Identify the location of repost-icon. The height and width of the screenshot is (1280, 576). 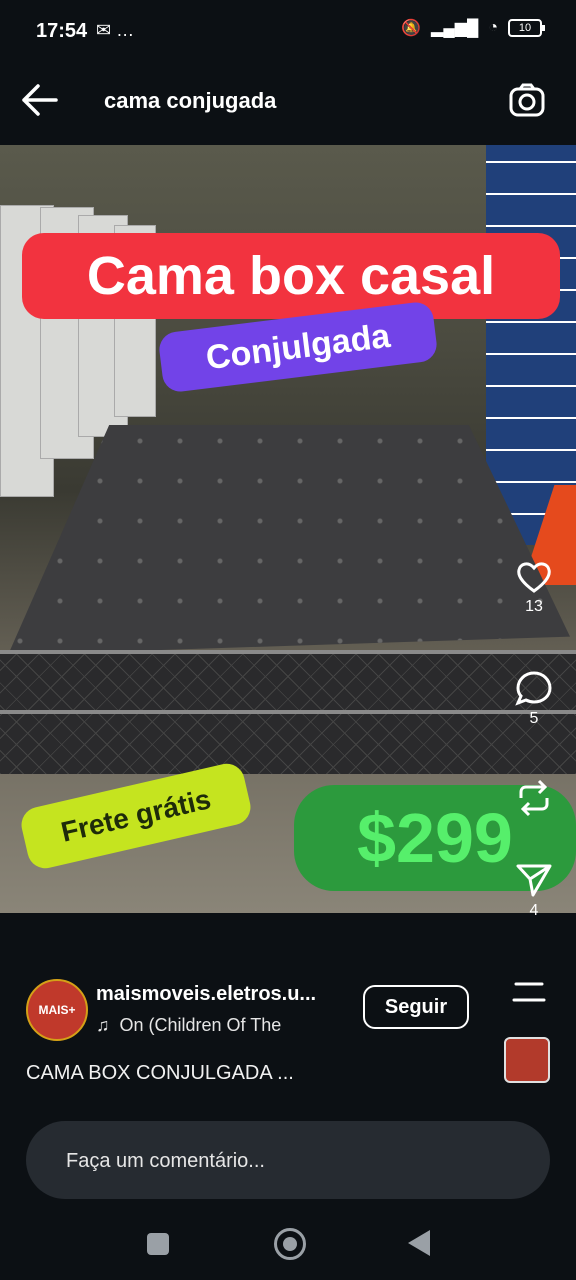
(534, 798).